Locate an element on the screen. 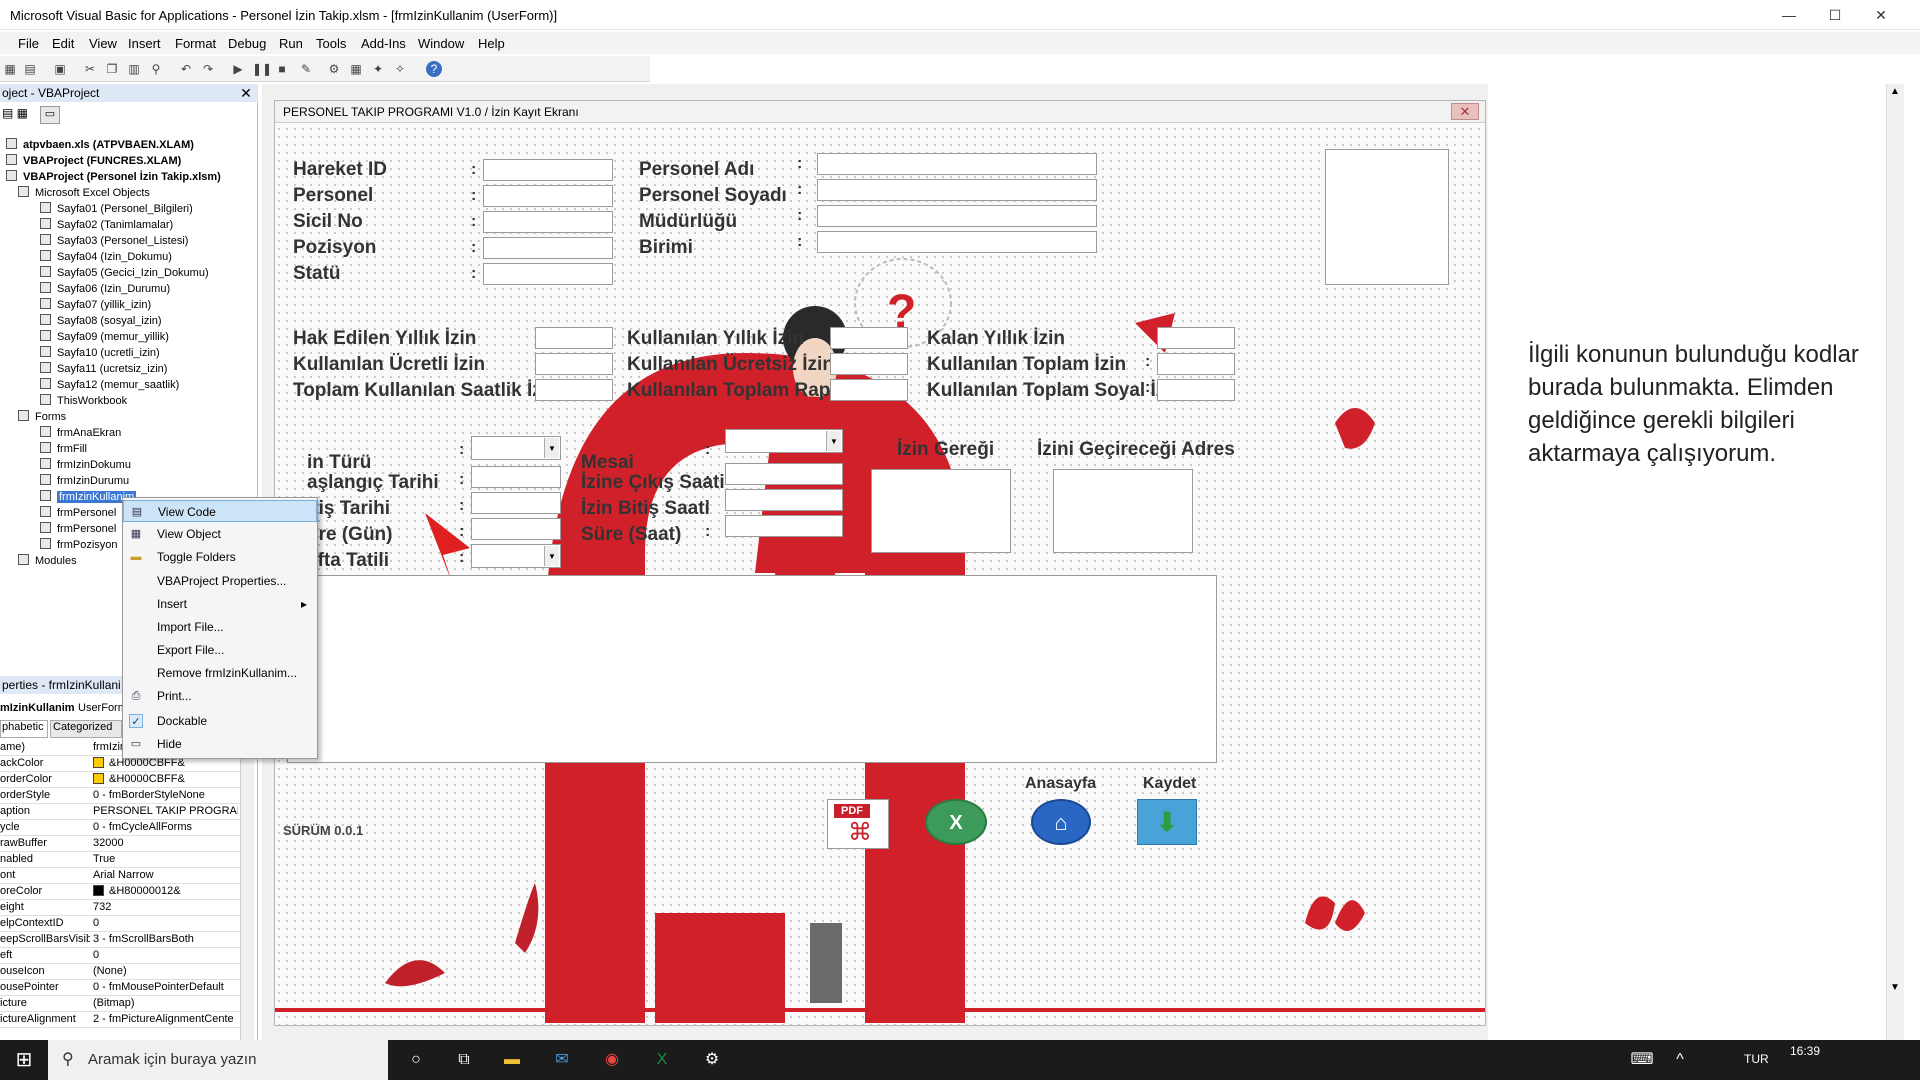  tree-item: Sayfa06 (Izin_Durumu) is located at coordinates (105, 288).